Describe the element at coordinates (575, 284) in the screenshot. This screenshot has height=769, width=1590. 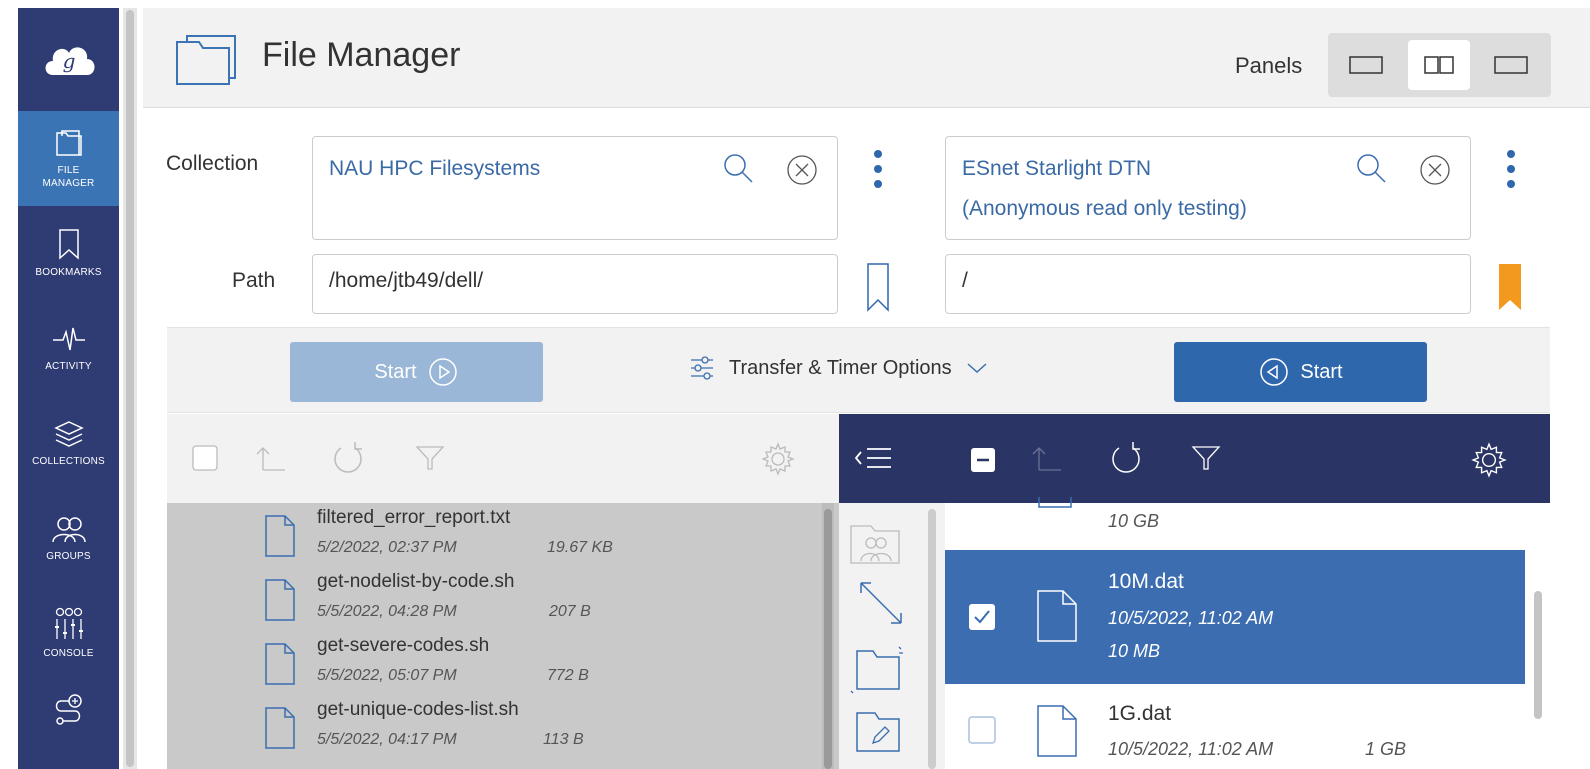
I see `left-path-input: /home/jtb49/dell/` at that location.